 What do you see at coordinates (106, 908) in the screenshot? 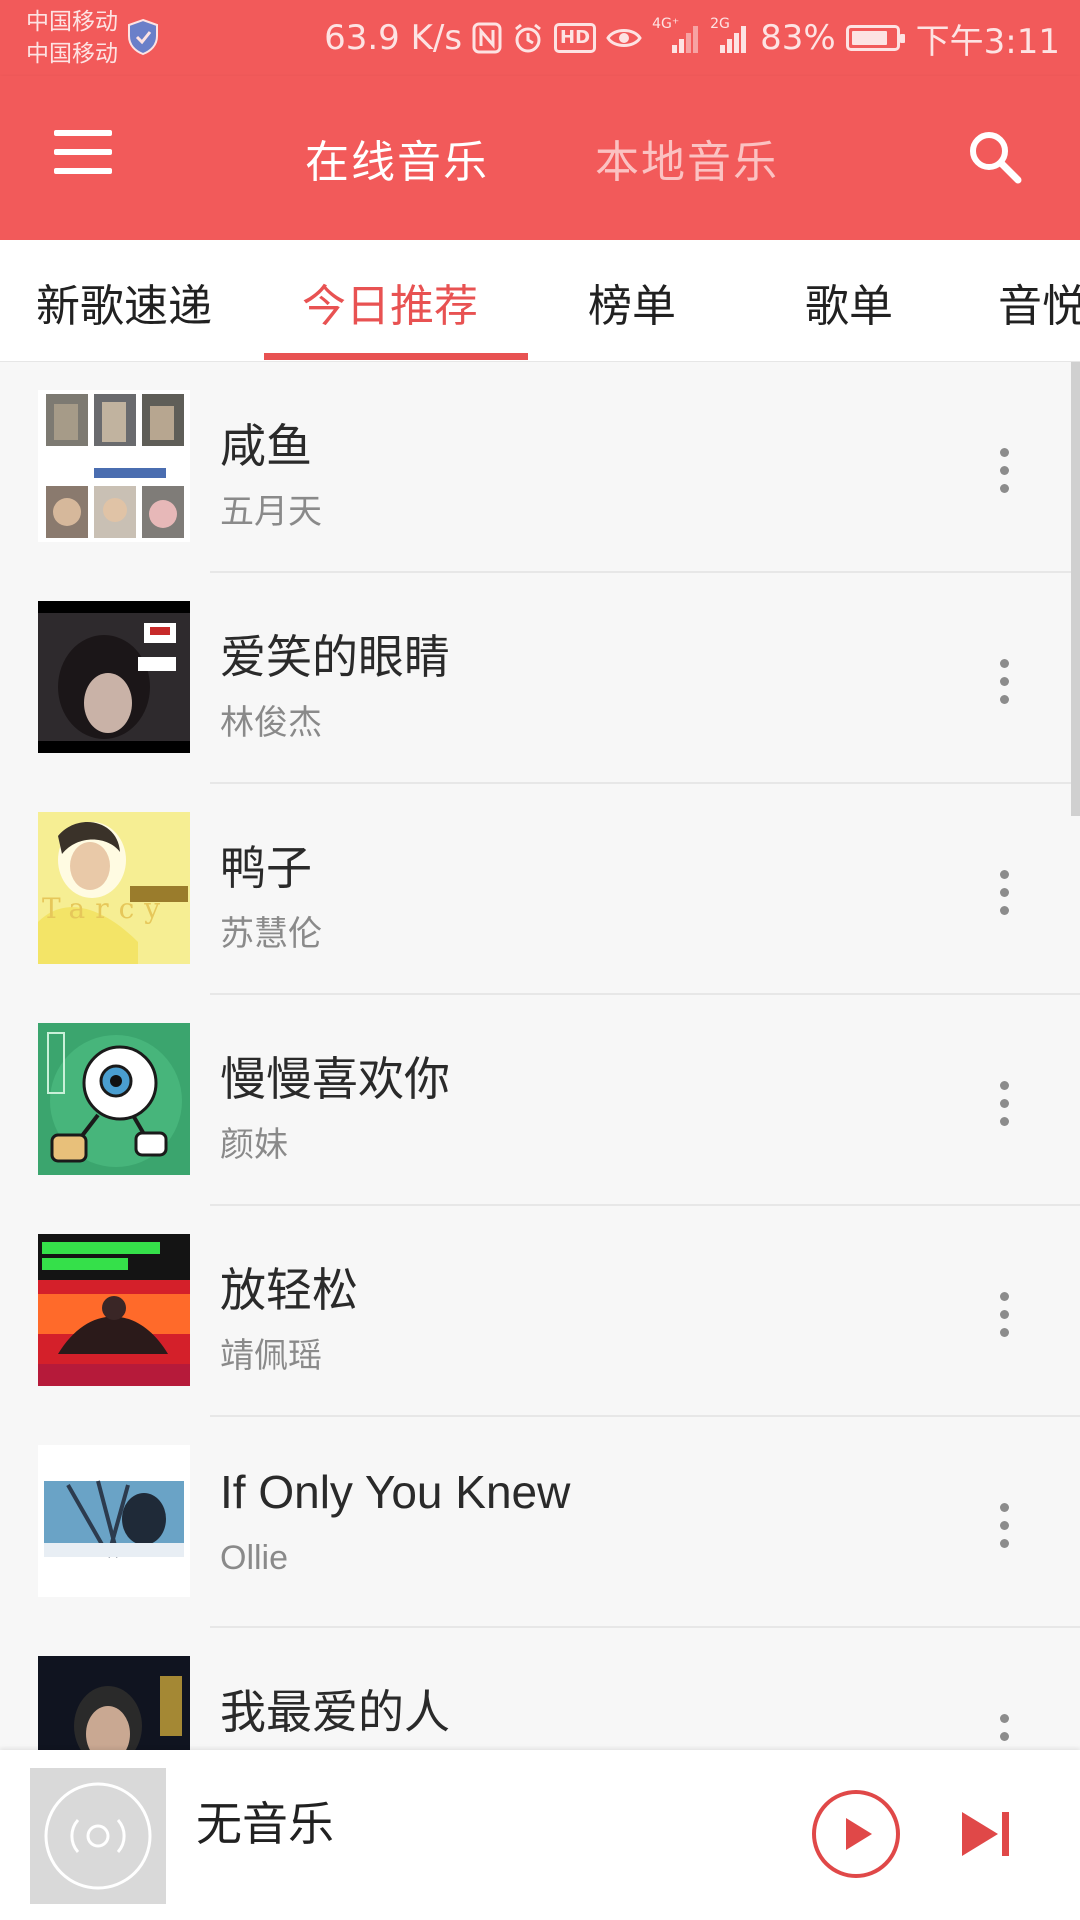
I see `svg-text: Tarcy` at bounding box center [106, 908].